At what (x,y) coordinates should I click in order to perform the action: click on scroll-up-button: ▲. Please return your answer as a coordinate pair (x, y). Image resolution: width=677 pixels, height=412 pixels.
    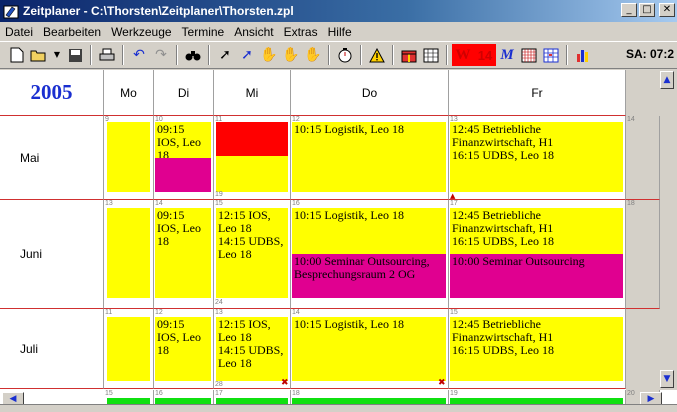
    Looking at the image, I should click on (667, 80).